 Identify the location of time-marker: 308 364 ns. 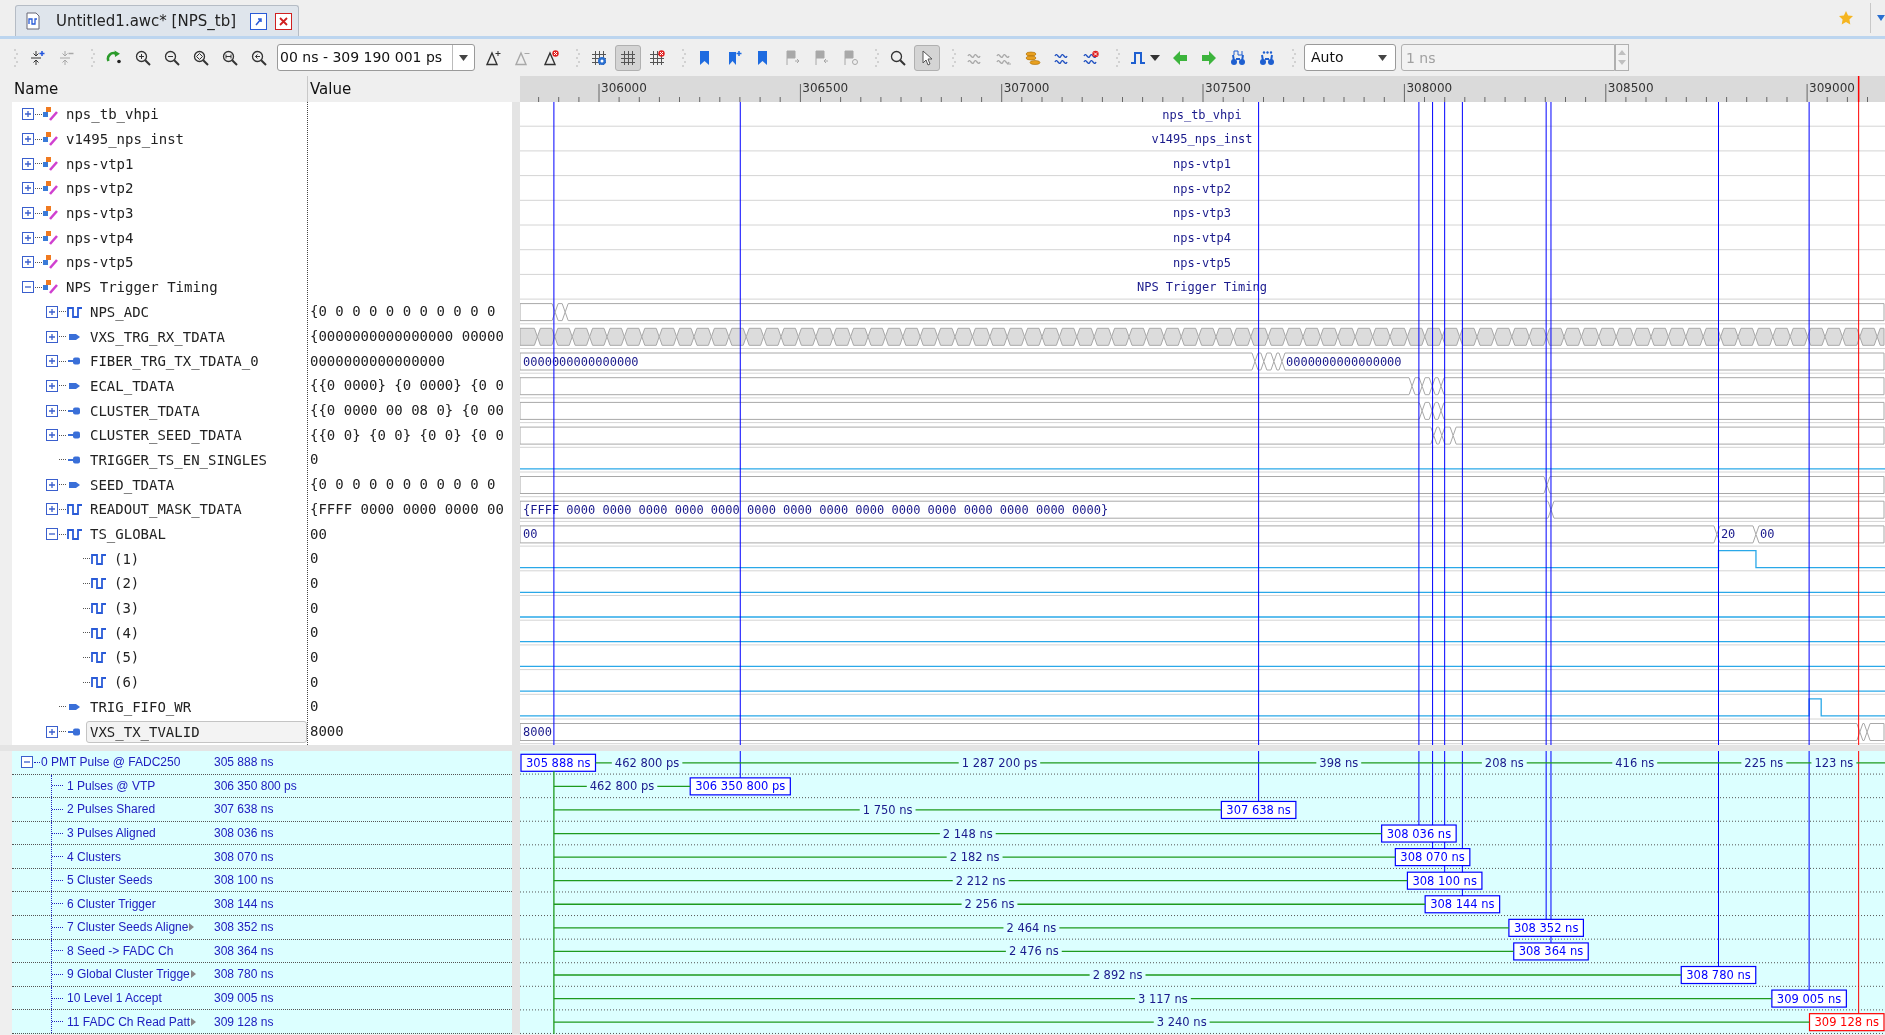
(1551, 951).